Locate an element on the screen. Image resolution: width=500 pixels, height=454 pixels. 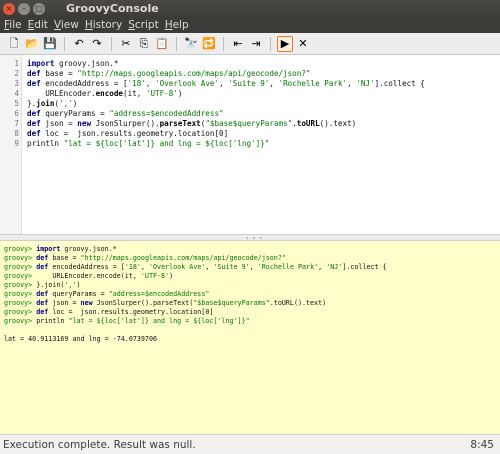
code-text: }.join(',') is located at coordinates (52, 103).